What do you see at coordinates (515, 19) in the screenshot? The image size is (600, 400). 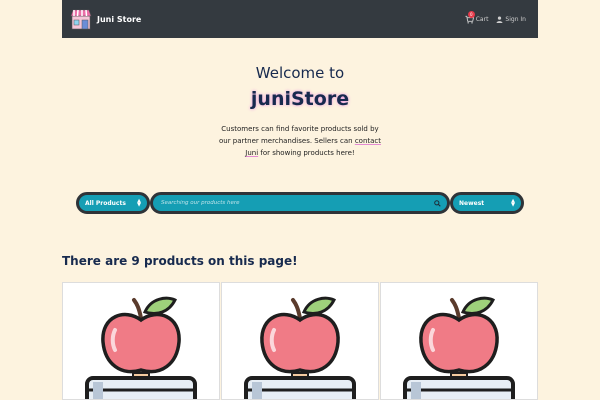 I see `signin-label: Sign In` at bounding box center [515, 19].